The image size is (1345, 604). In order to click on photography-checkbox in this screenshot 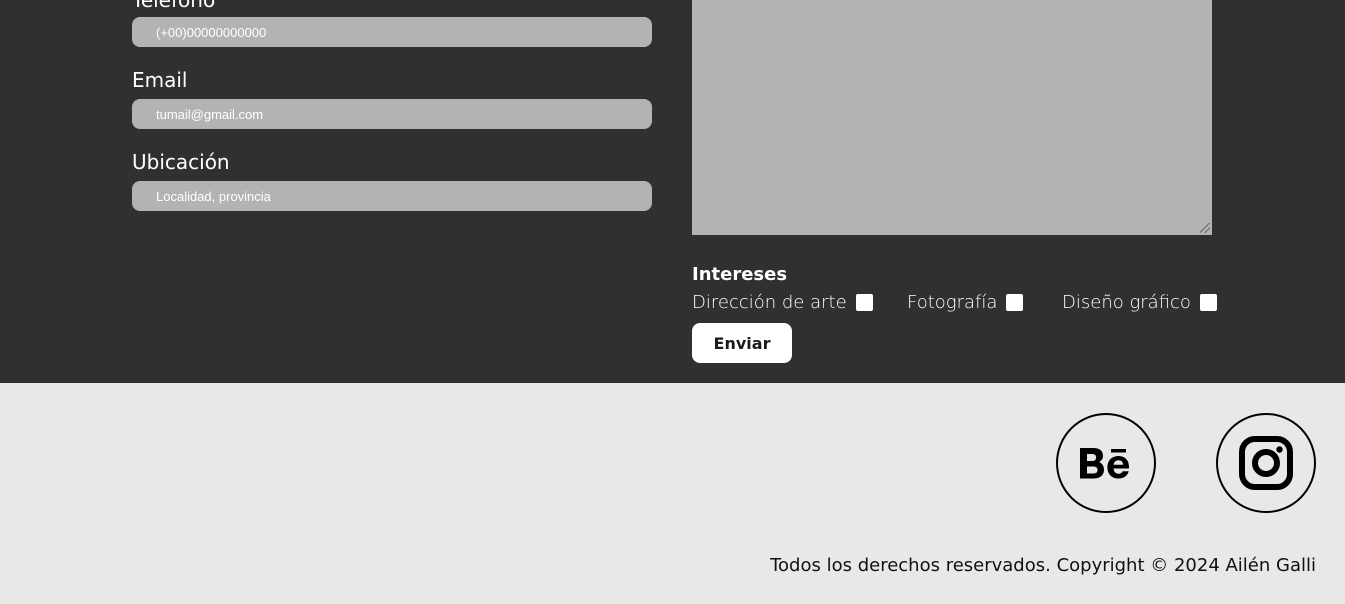, I will do `click(1015, 302)`.